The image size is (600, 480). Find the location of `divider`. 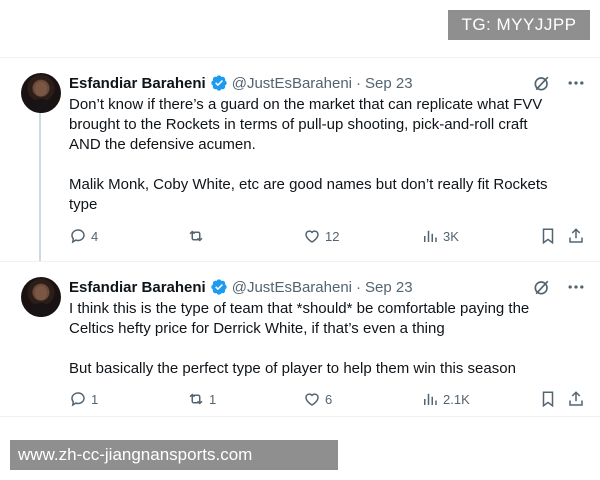

divider is located at coordinates (300, 416).